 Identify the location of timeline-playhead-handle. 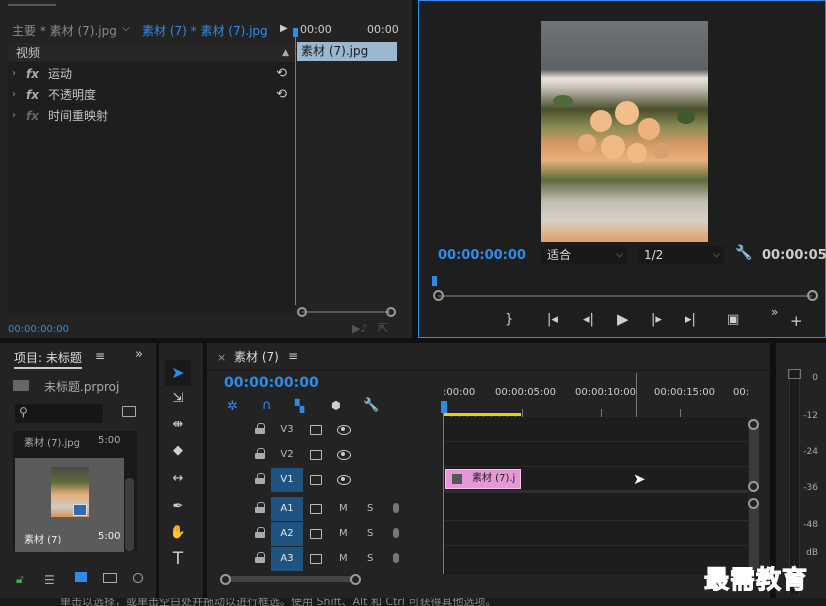
(444, 407).